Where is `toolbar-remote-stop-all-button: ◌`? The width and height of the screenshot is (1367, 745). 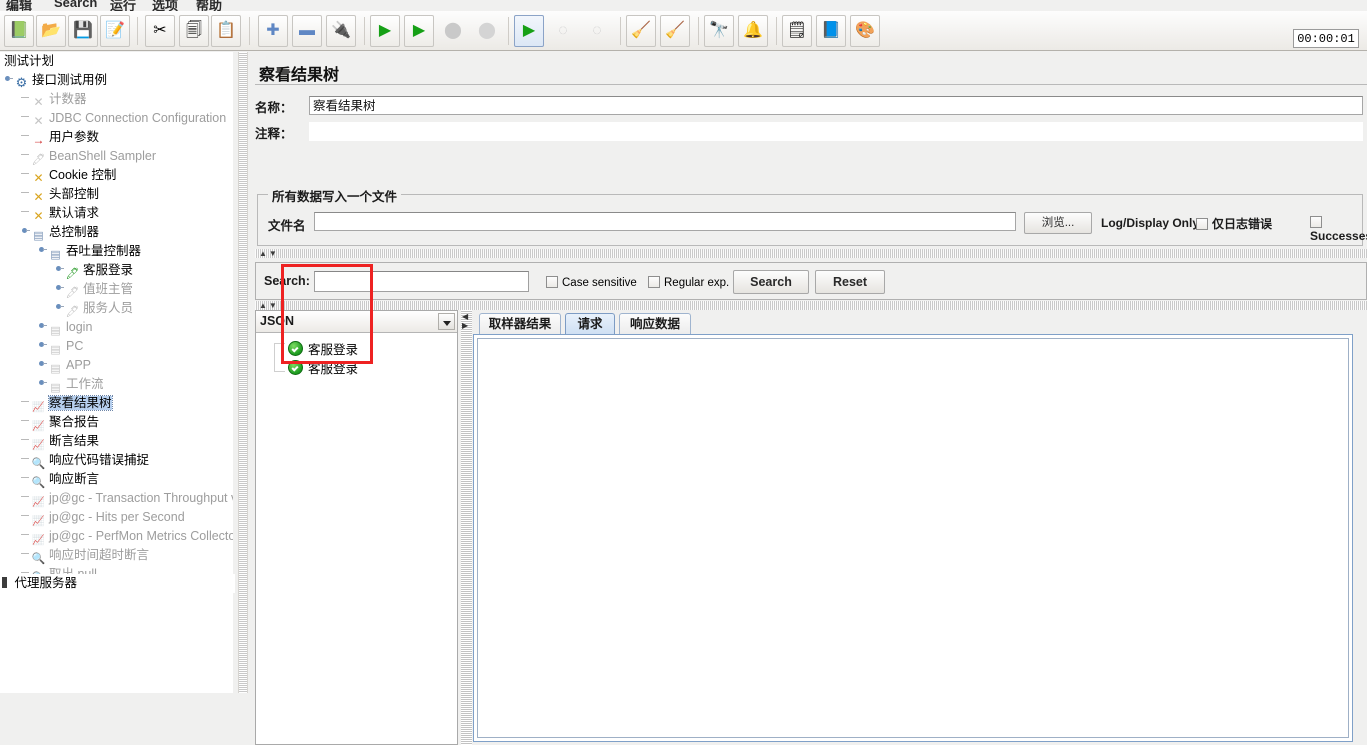 toolbar-remote-stop-all-button: ◌ is located at coordinates (563, 31).